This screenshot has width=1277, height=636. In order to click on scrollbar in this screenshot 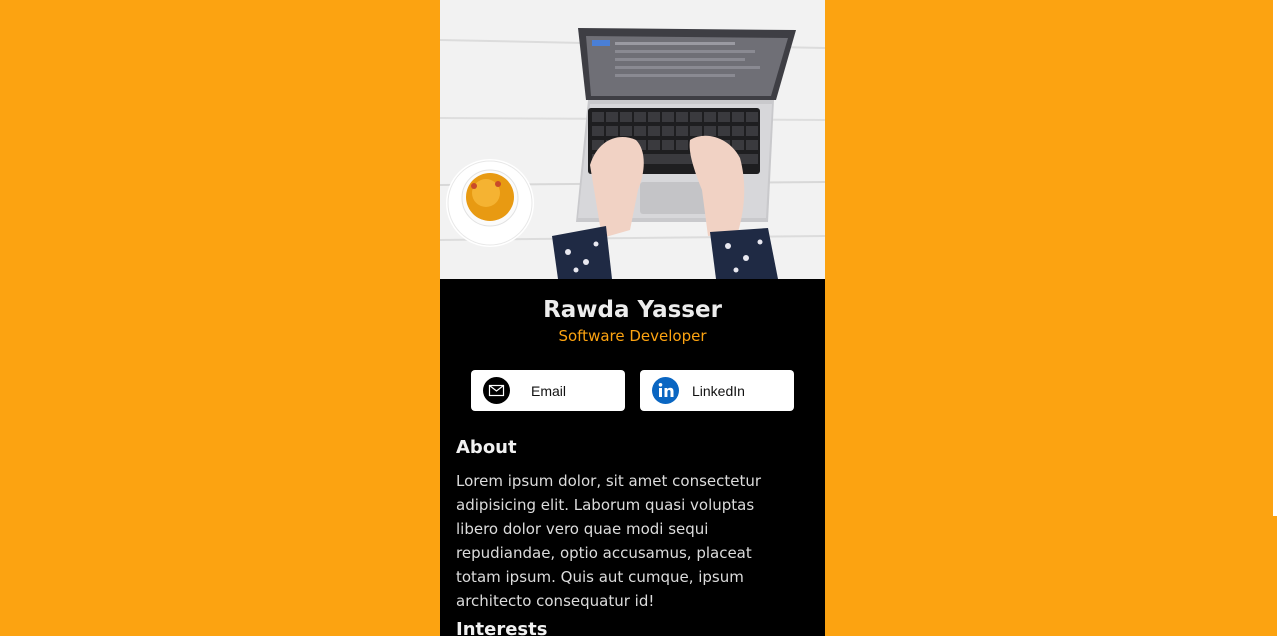, I will do `click(1275, 258)`.